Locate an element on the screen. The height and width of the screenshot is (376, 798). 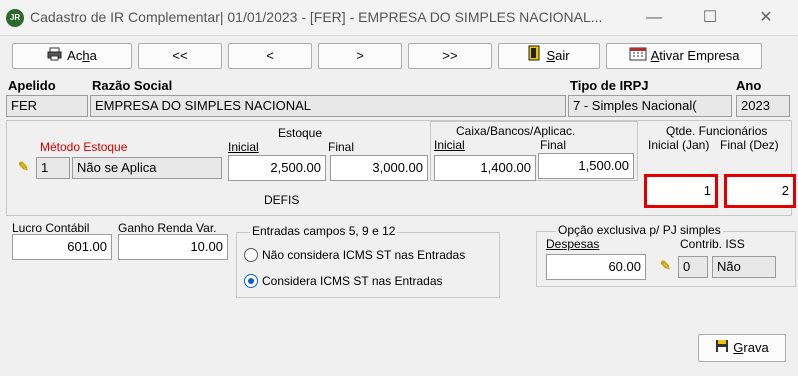
app-icon: JR is located at coordinates (15, 18).